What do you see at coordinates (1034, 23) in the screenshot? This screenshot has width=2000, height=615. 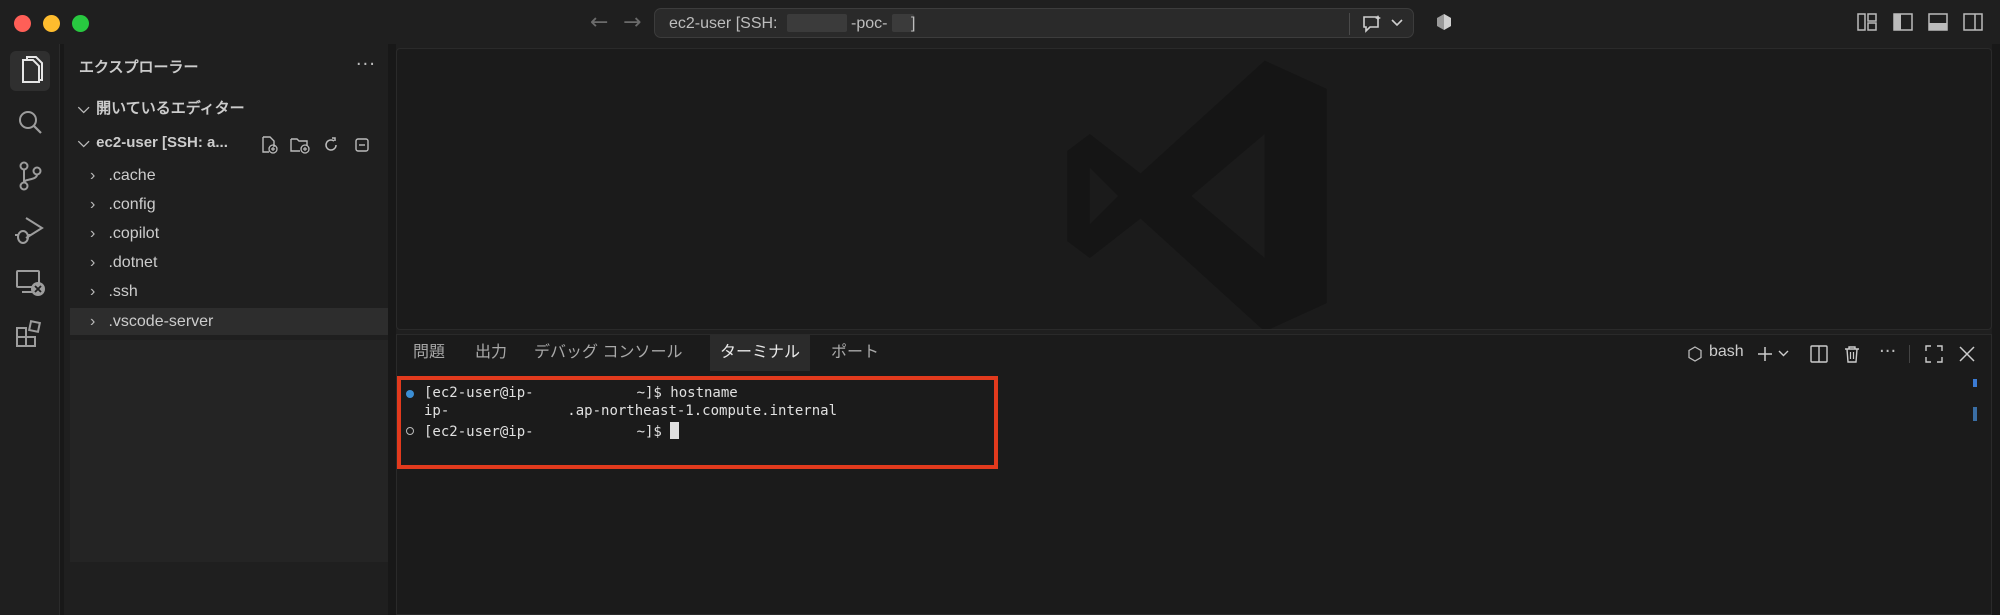 I see `command-center: ec2-user [SSH: -poc- ]` at bounding box center [1034, 23].